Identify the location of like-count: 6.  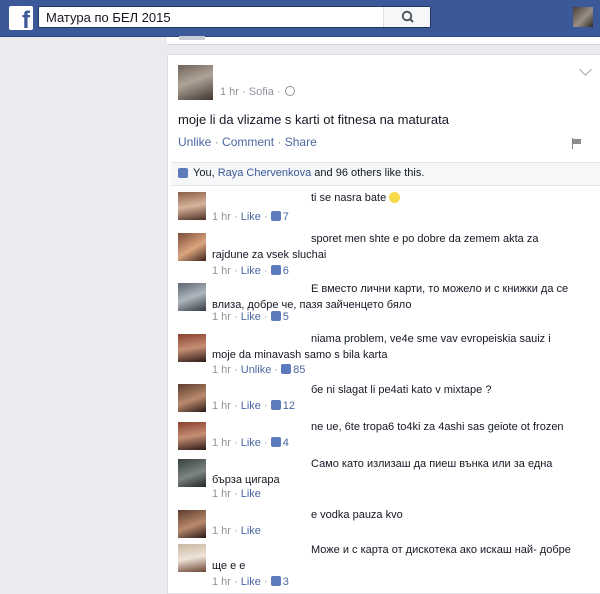
(286, 271).